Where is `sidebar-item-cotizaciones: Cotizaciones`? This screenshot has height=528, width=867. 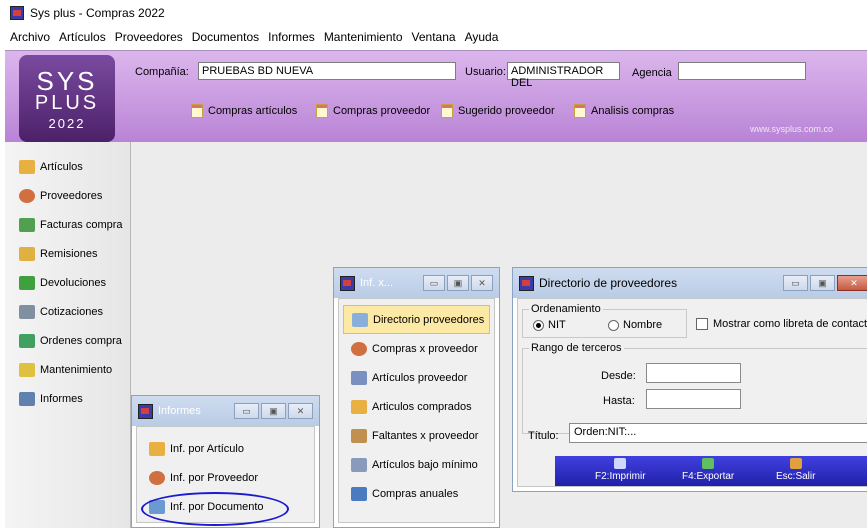
sidebar-item-cotizaciones: Cotizaciones is located at coordinates (67, 311).